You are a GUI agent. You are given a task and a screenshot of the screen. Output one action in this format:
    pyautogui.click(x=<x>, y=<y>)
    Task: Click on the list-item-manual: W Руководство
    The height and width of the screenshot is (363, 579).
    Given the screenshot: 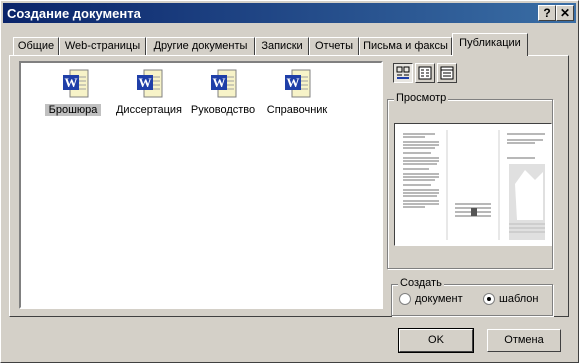 What is the action you would take?
    pyautogui.click(x=223, y=94)
    